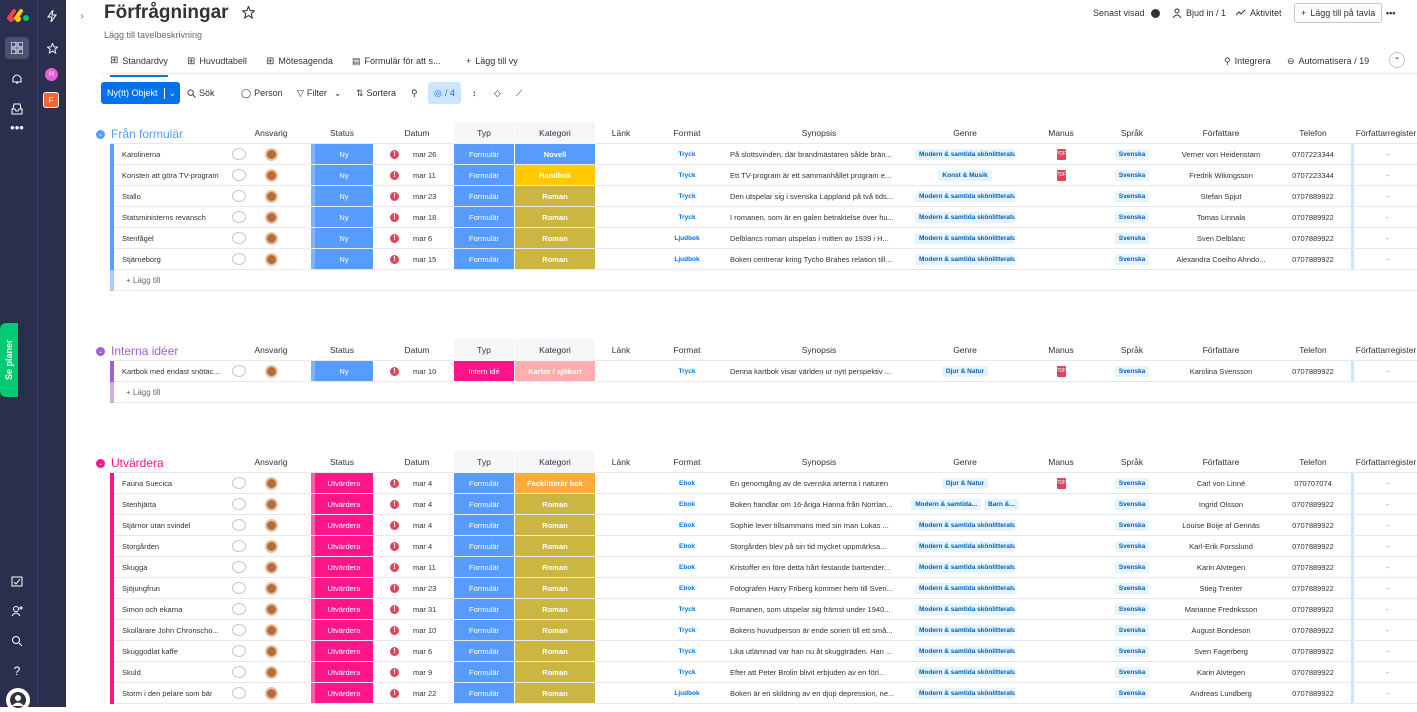  Describe the element at coordinates (17, 79) in the screenshot. I see `bell-icon` at that location.